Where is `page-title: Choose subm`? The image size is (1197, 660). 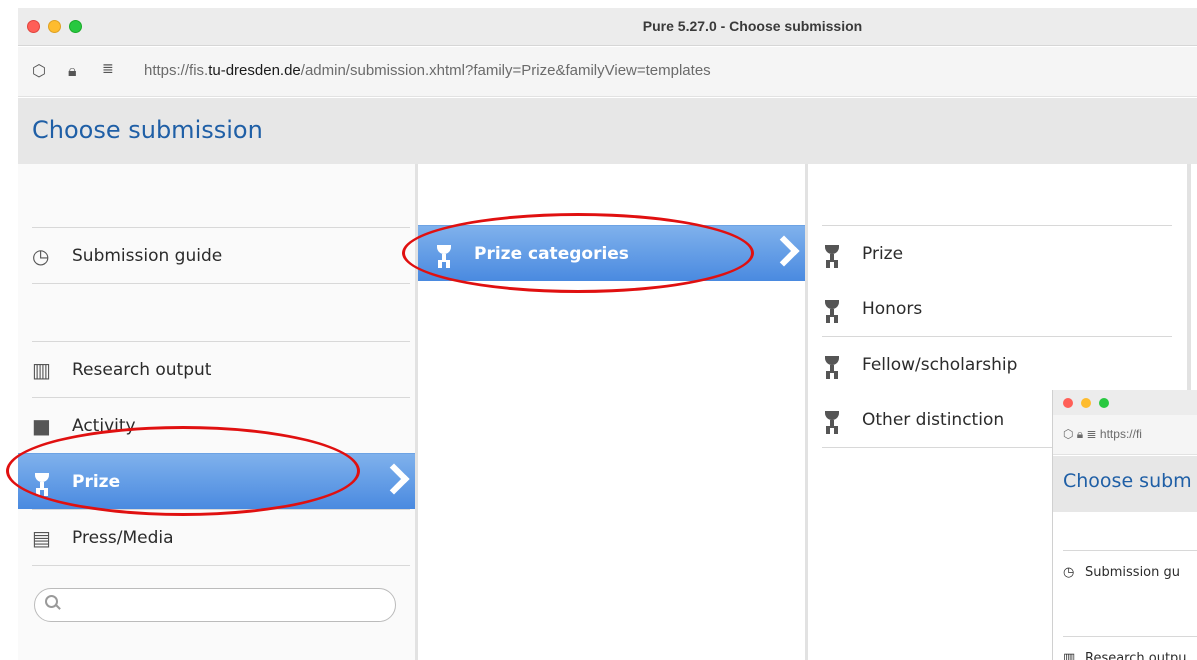
page-title: Choose subm is located at coordinates (1125, 484).